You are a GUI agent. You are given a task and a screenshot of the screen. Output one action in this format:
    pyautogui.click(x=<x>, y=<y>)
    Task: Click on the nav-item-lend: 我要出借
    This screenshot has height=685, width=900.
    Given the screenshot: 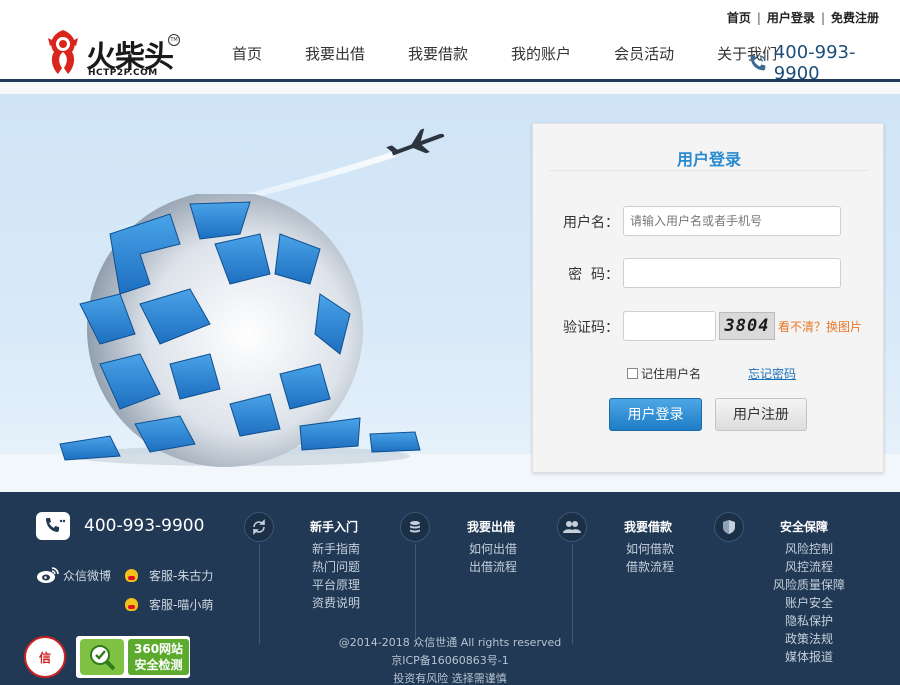 What is the action you would take?
    pyautogui.click(x=335, y=56)
    